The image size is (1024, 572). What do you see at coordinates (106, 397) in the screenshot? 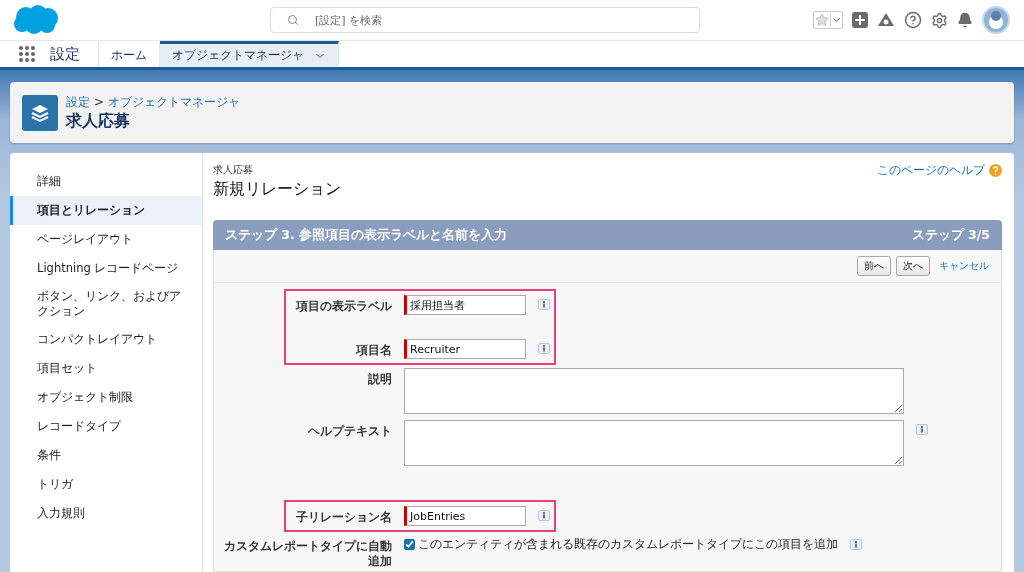
I see `sidebar-item: オブジェクト制限` at bounding box center [106, 397].